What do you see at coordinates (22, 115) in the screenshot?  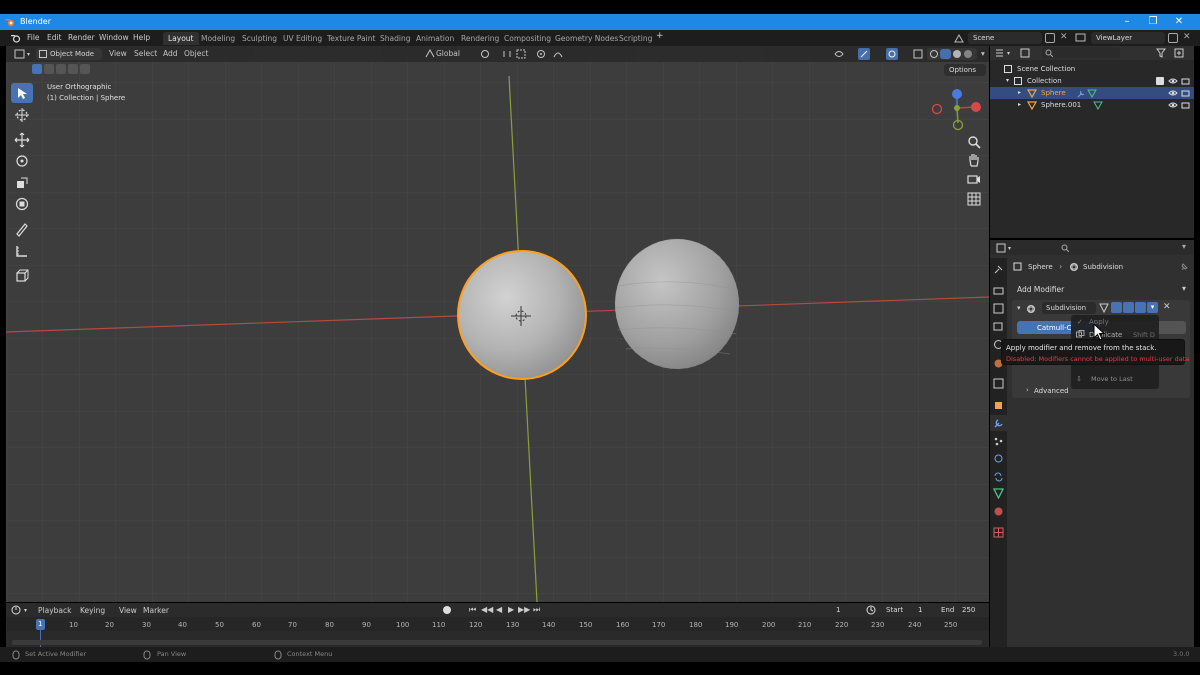 I see `cursor-tool` at bounding box center [22, 115].